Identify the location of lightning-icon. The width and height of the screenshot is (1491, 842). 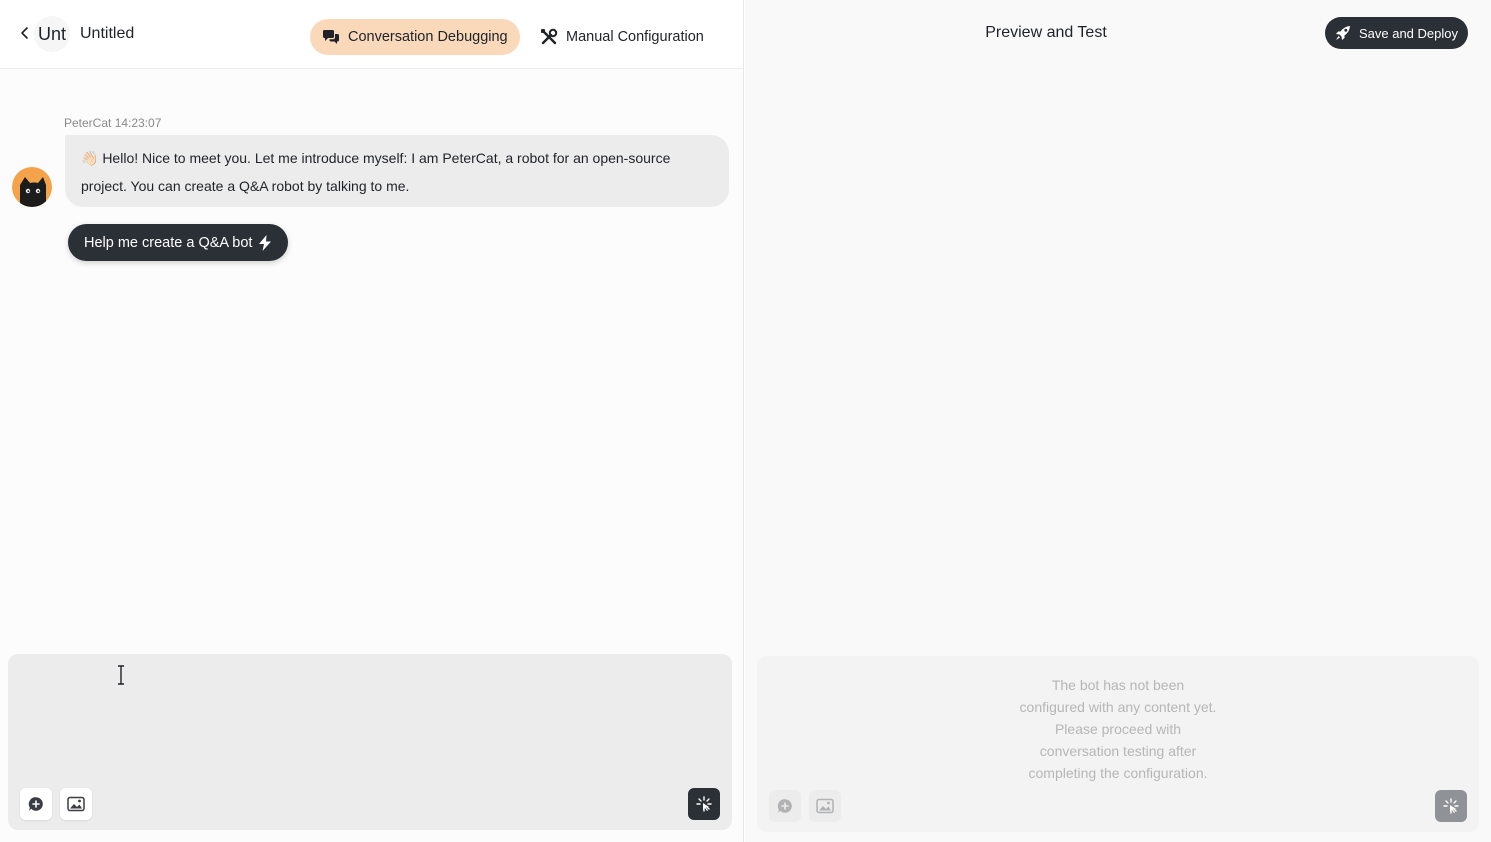
(265, 242).